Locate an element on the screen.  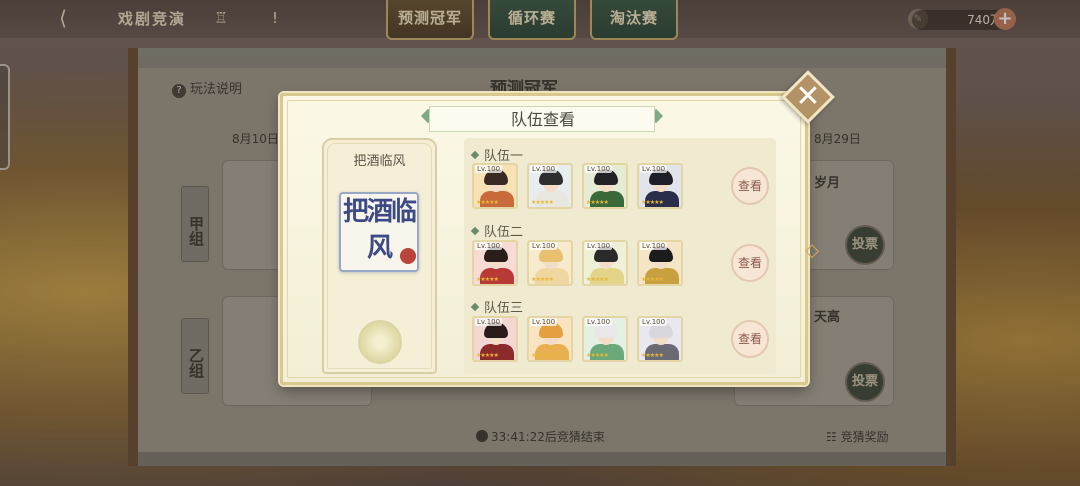
close-icon: ✕ is located at coordinates (808, 98).